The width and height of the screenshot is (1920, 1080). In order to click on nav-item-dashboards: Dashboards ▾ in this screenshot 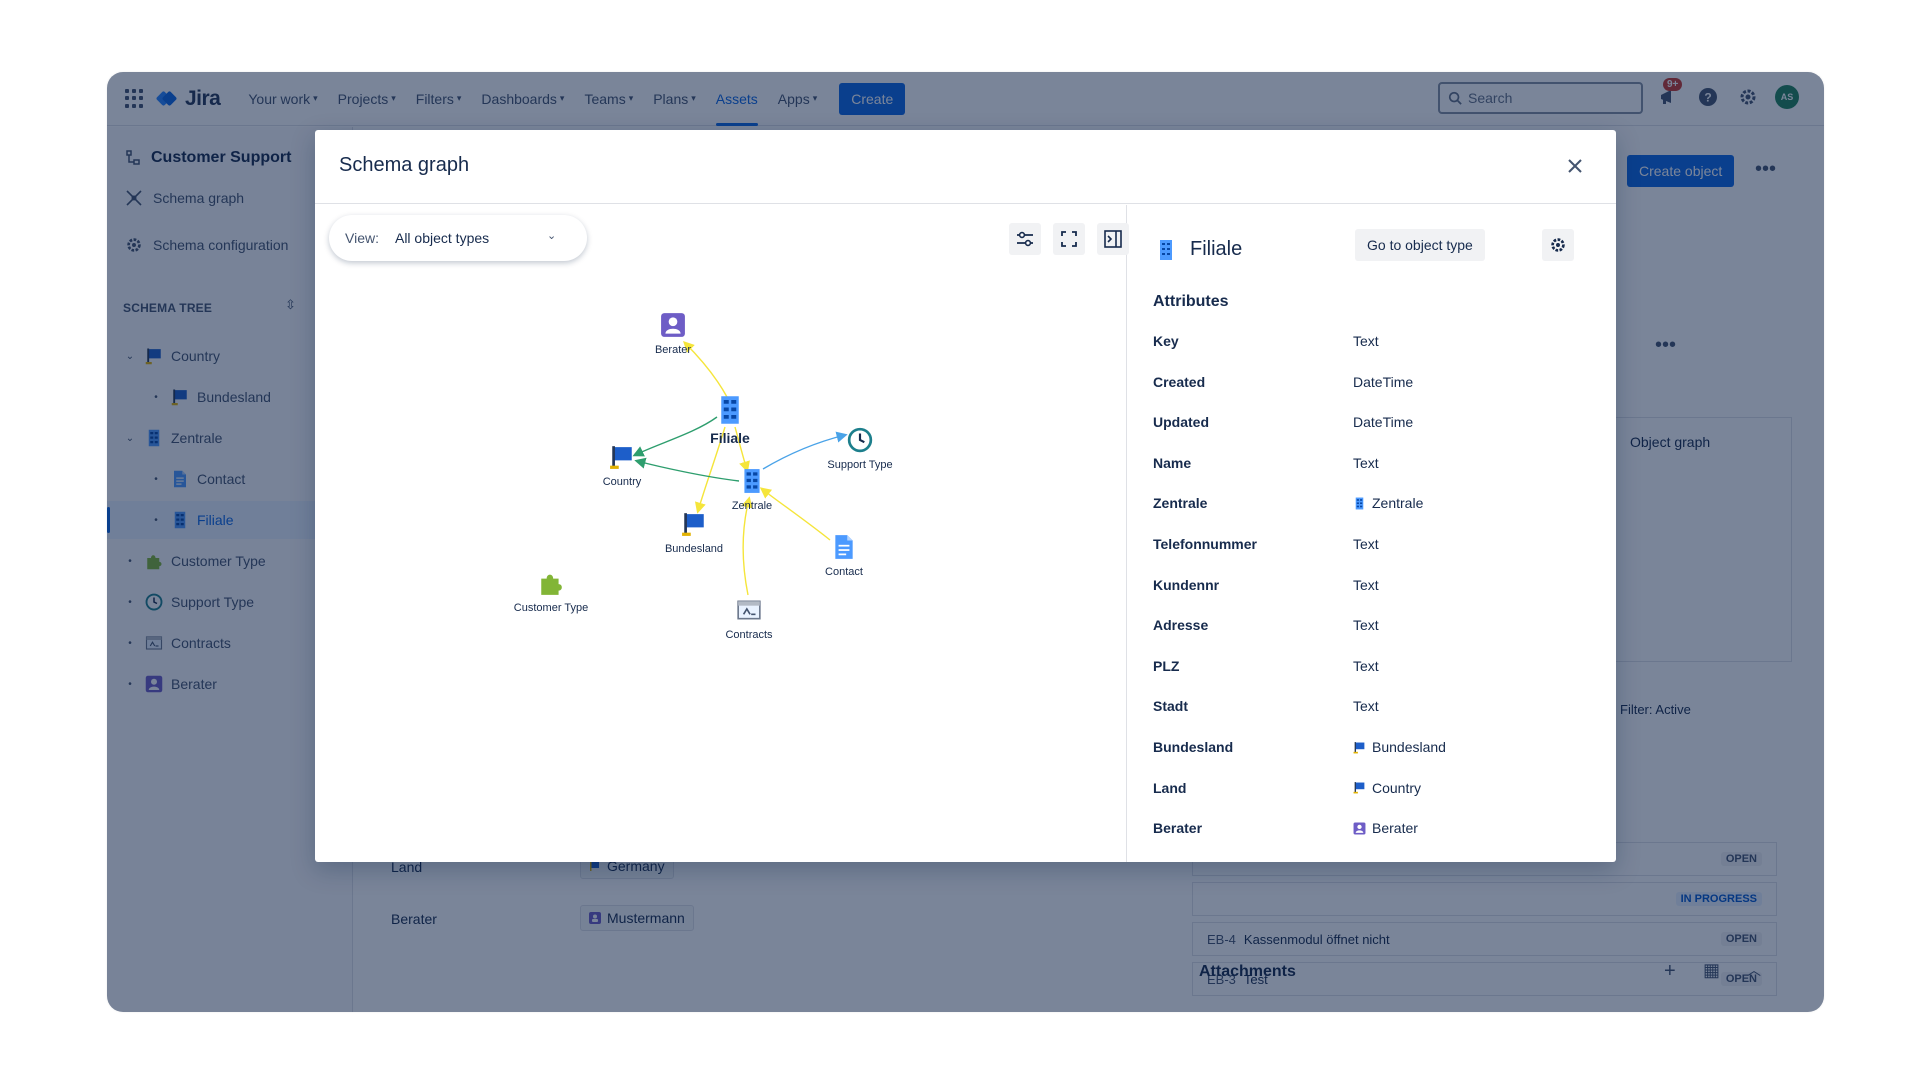, I will do `click(522, 99)`.